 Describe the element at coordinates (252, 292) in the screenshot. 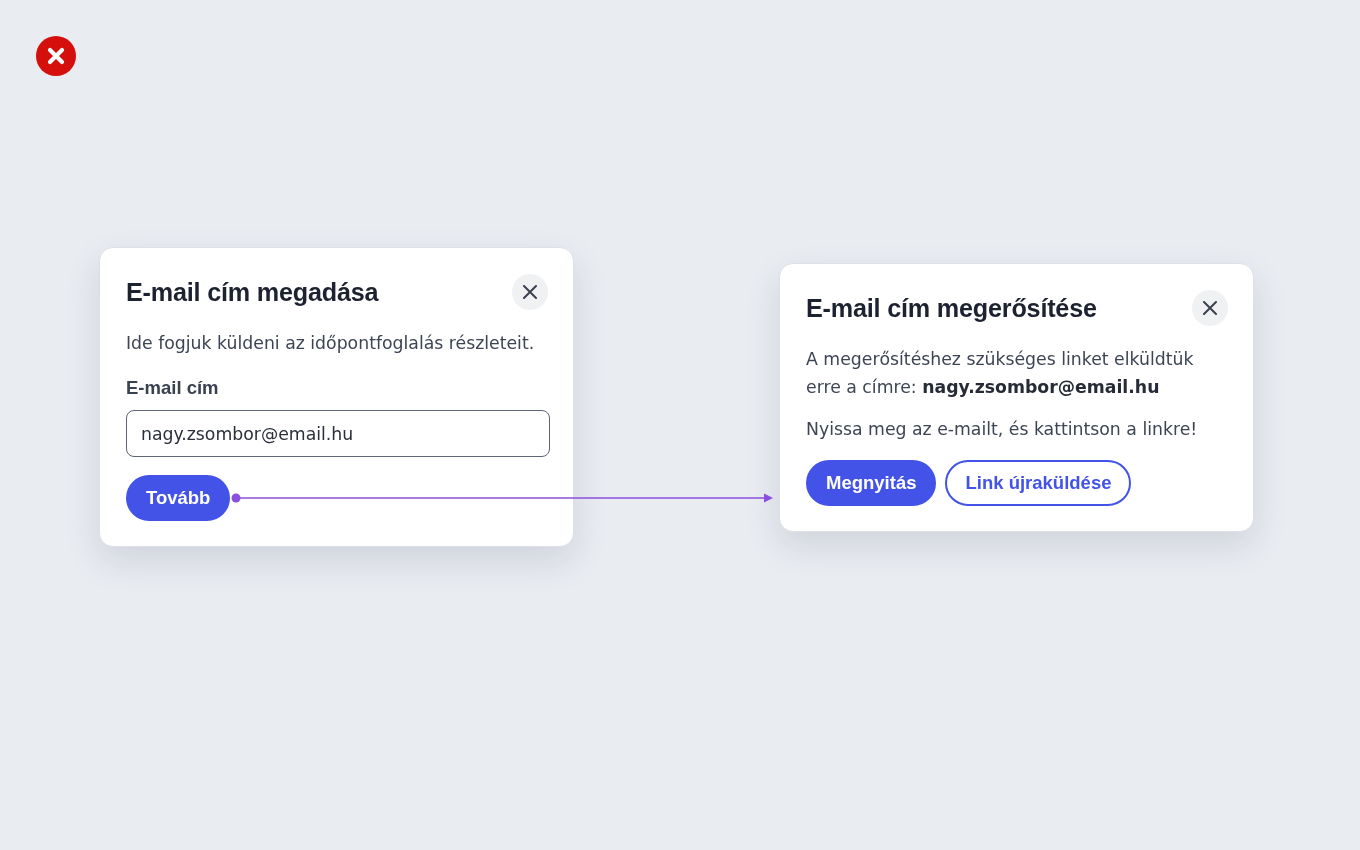

I see `dialog-title: E-mail cím megadása` at that location.